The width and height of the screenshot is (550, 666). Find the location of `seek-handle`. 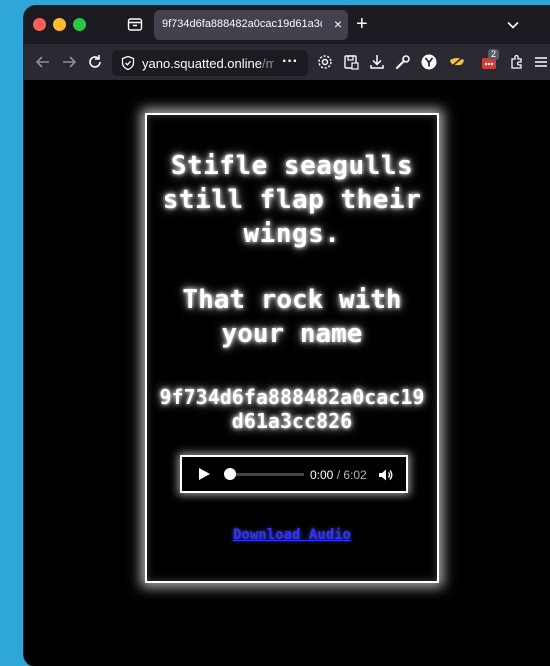

seek-handle is located at coordinates (230, 474).